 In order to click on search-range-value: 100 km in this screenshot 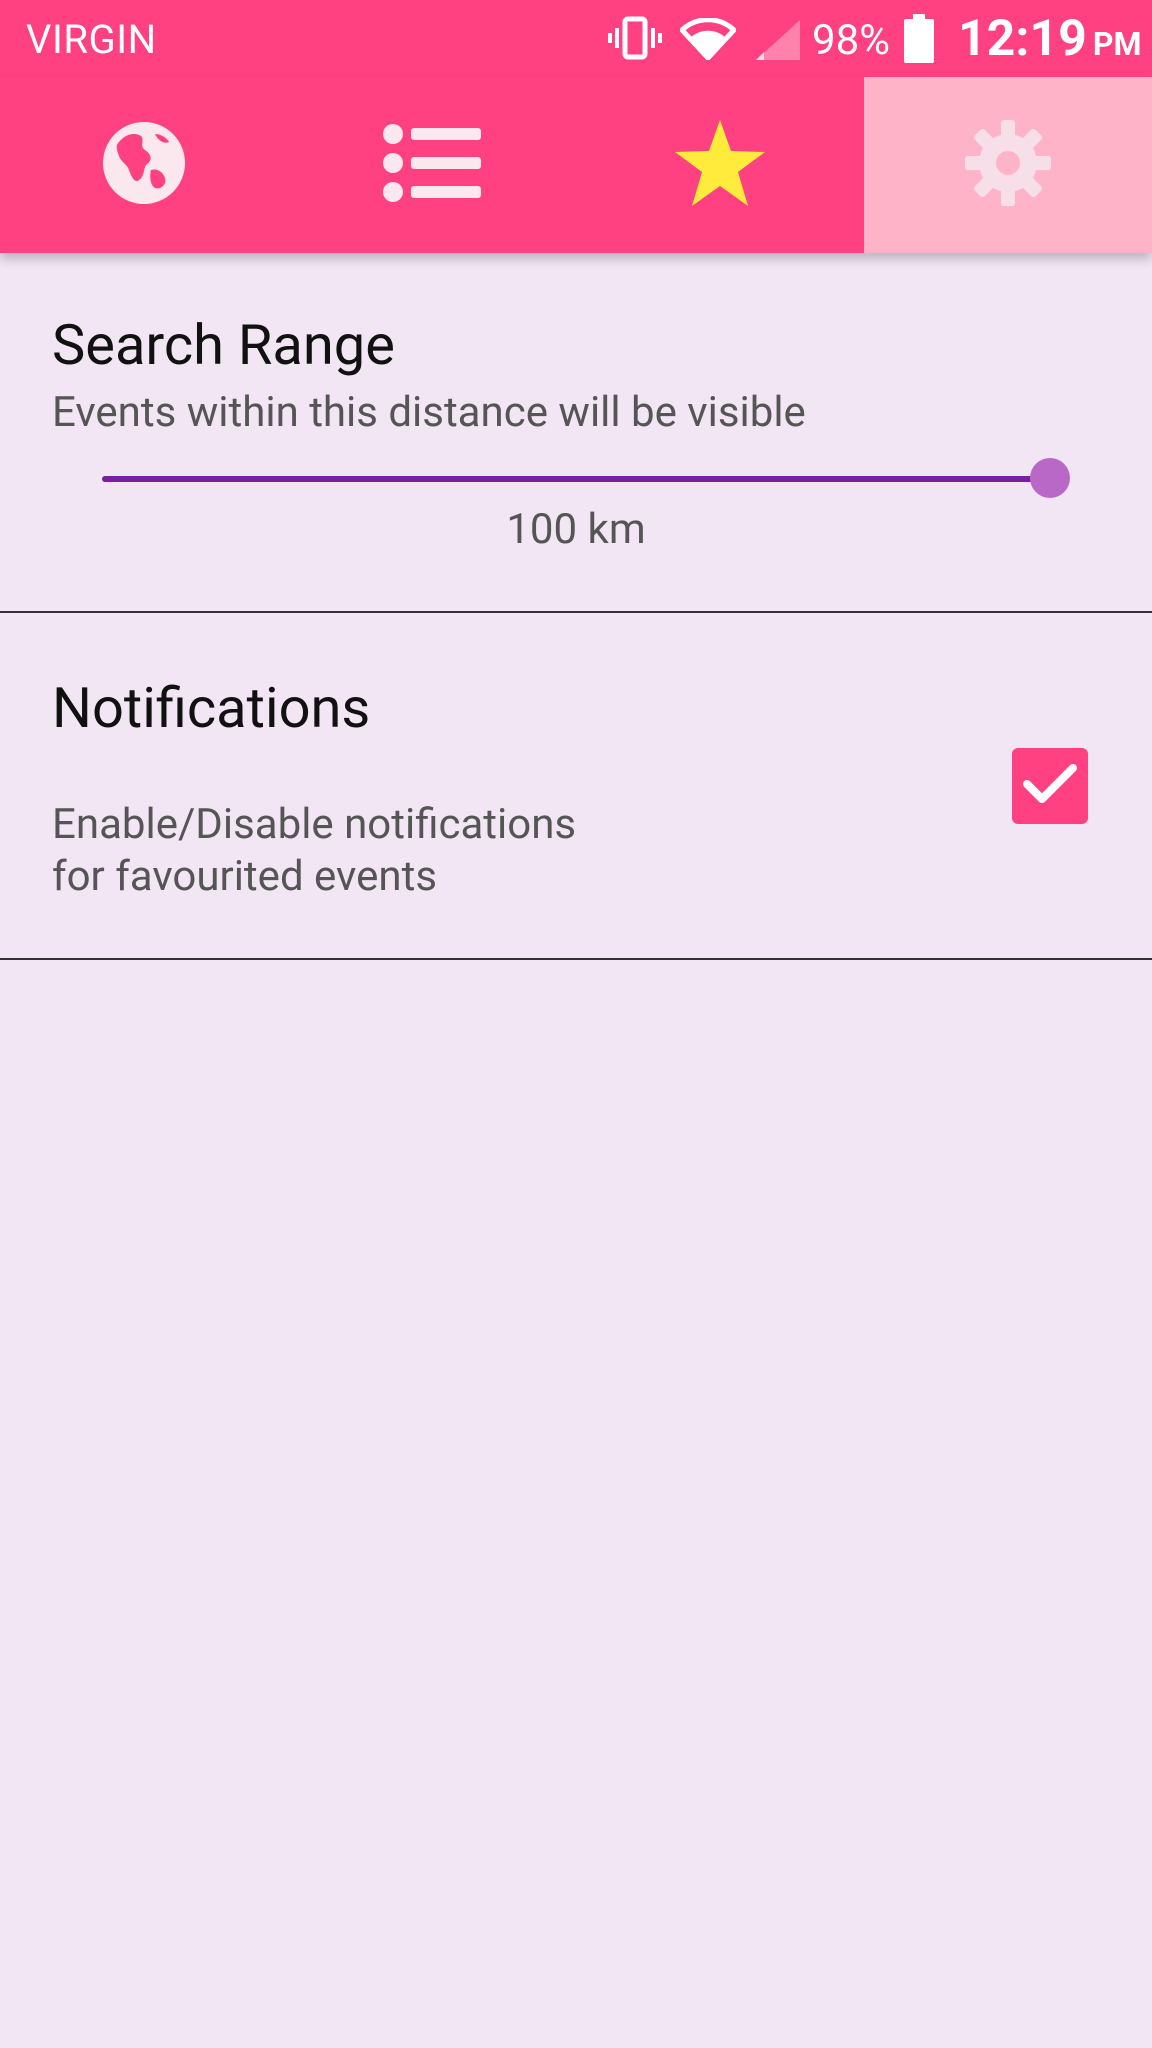, I will do `click(576, 529)`.